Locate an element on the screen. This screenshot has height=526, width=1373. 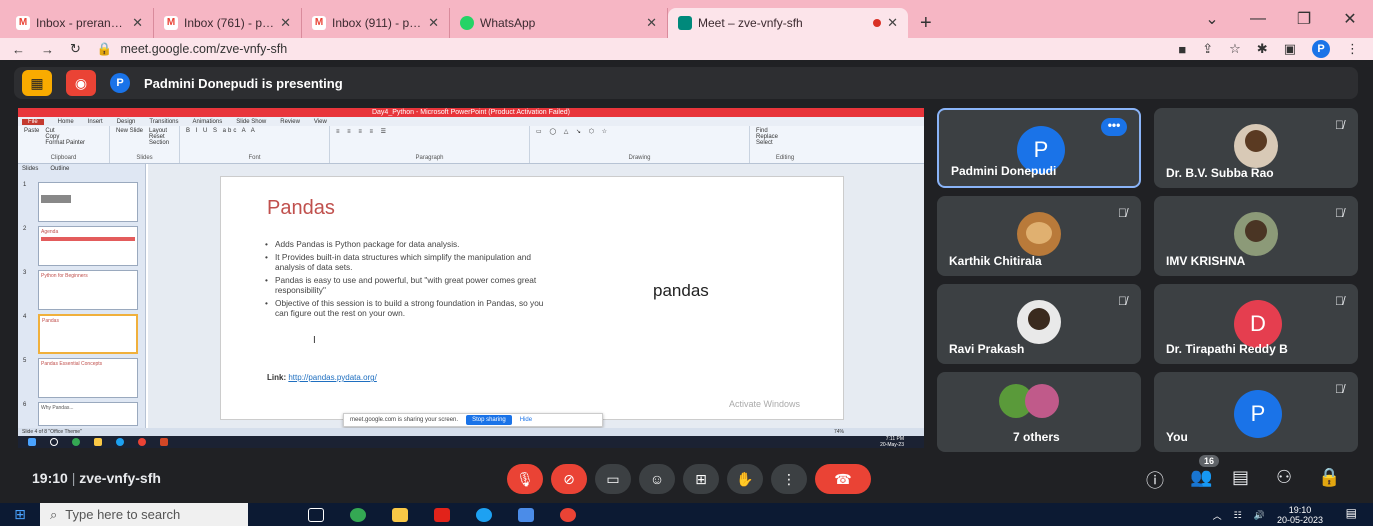
pane-tab-slides: Slides is located at coordinates (30, 169).